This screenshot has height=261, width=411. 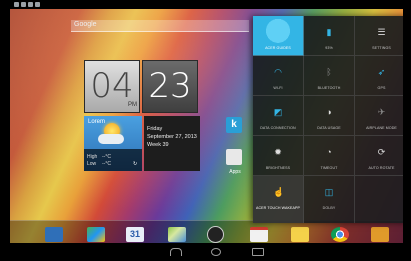 What do you see at coordinates (160, 26) in the screenshot?
I see `google-search-bar: Google` at bounding box center [160, 26].